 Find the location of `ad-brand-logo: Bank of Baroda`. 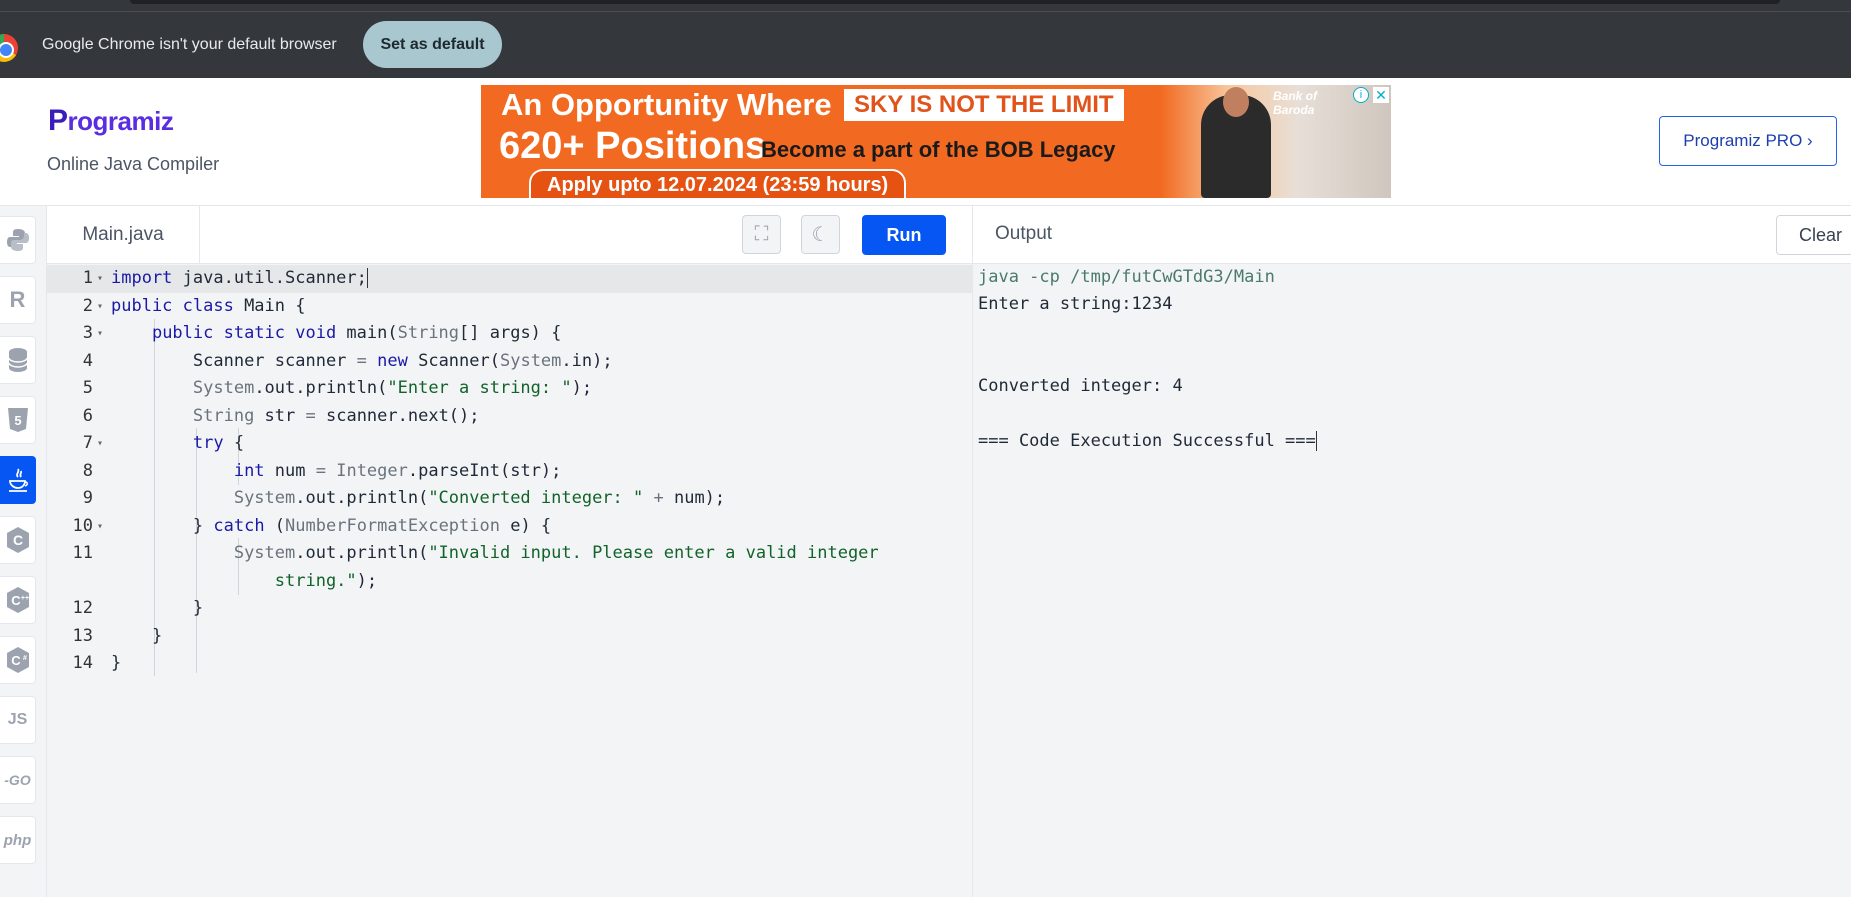

ad-brand-logo: Bank of Baroda is located at coordinates (1295, 103).